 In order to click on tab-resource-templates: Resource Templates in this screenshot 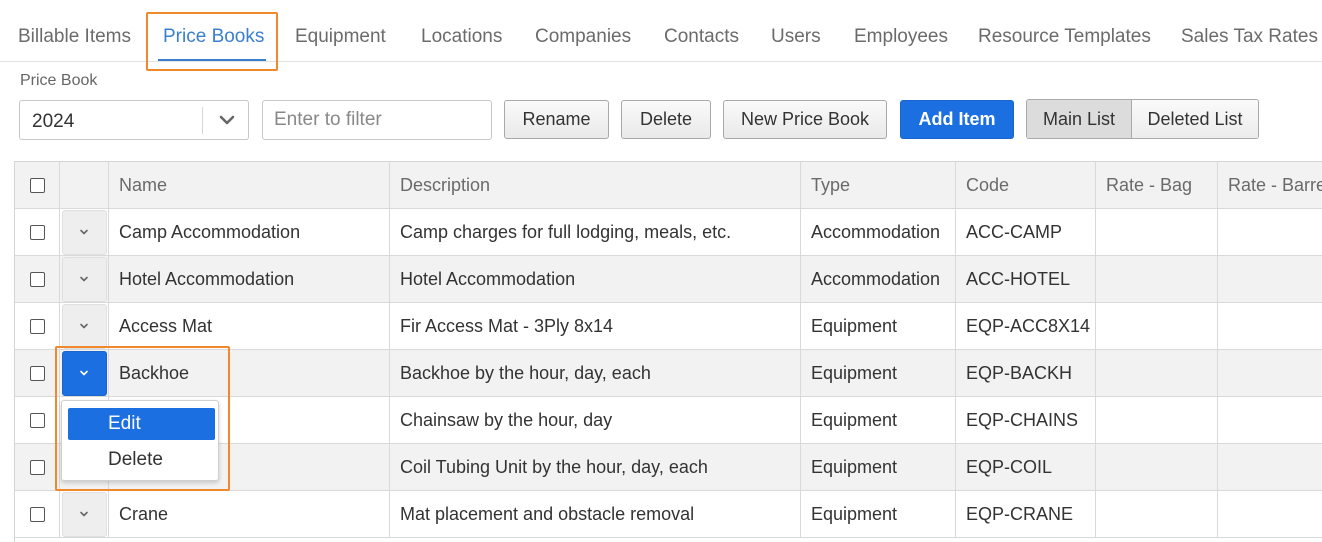, I will do `click(1064, 37)`.